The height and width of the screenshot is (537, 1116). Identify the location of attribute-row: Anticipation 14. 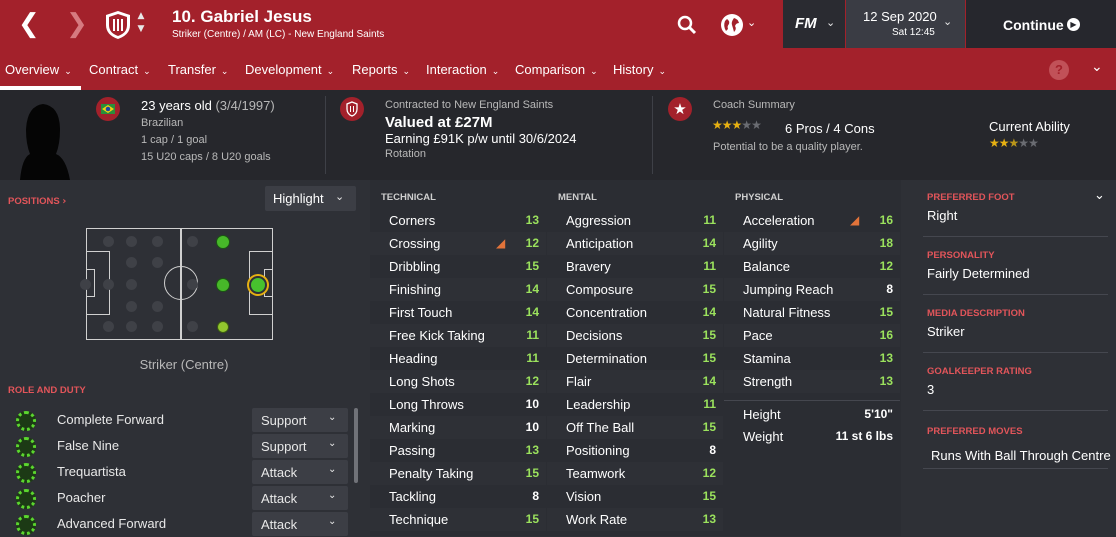
(635, 243).